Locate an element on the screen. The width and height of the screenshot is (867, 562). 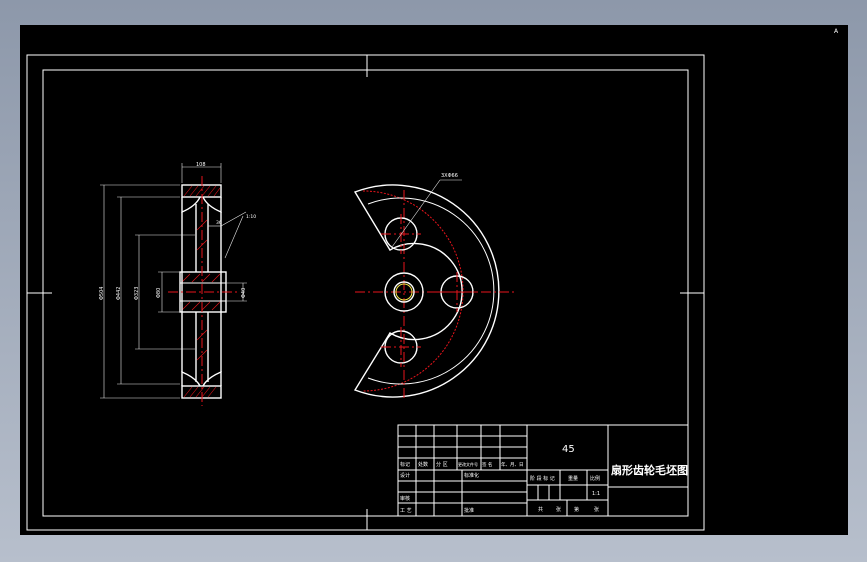
sheet-total-label: 共 is located at coordinates (540, 509).